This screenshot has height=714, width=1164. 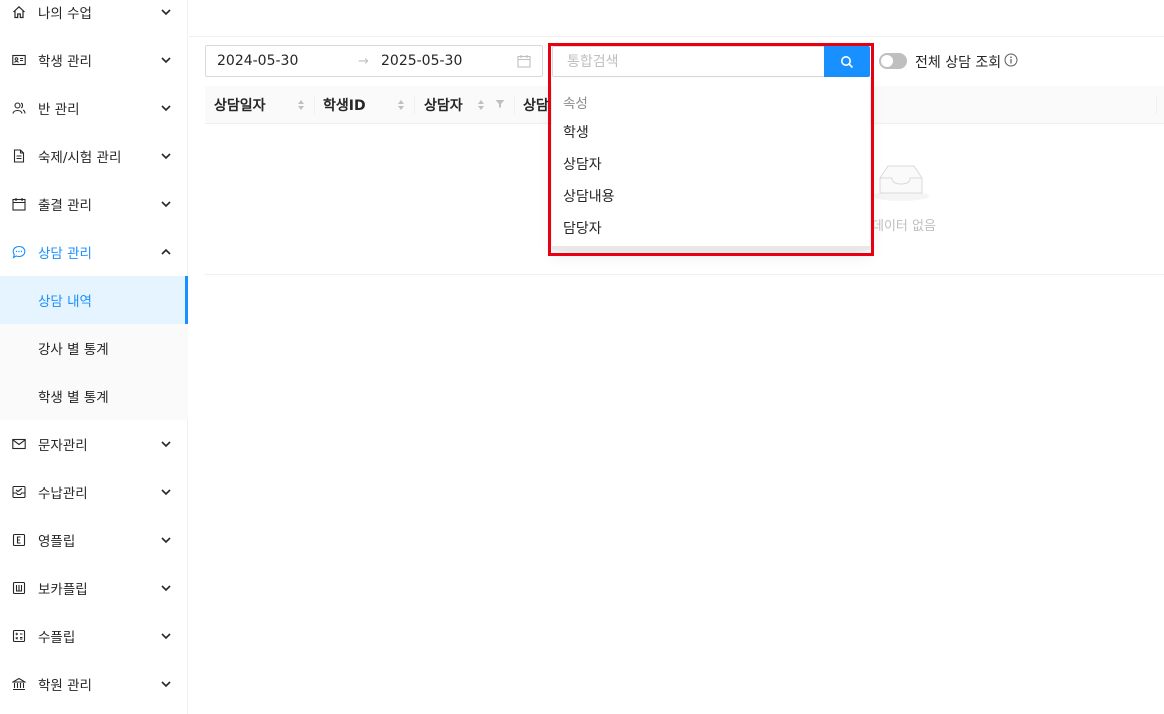 I want to click on sidebar-item-vocaflip: 보카플립, so click(x=94, y=588).